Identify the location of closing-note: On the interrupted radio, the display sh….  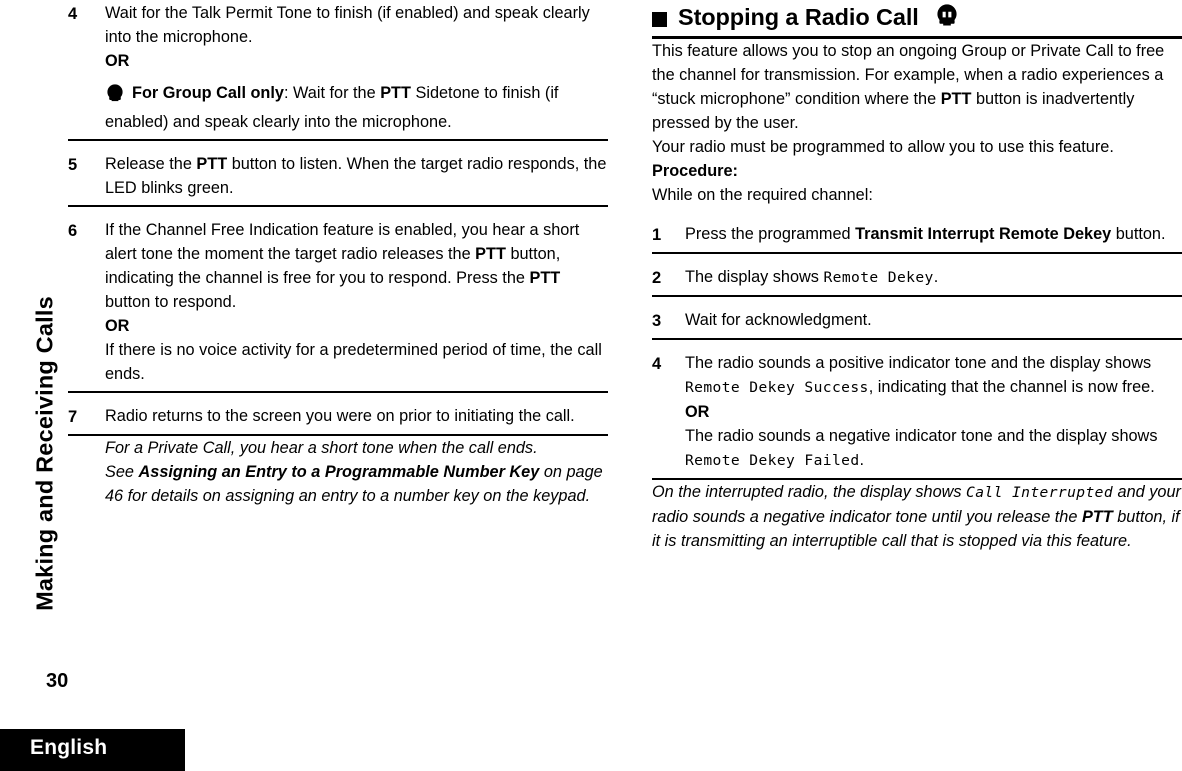
(917, 516).